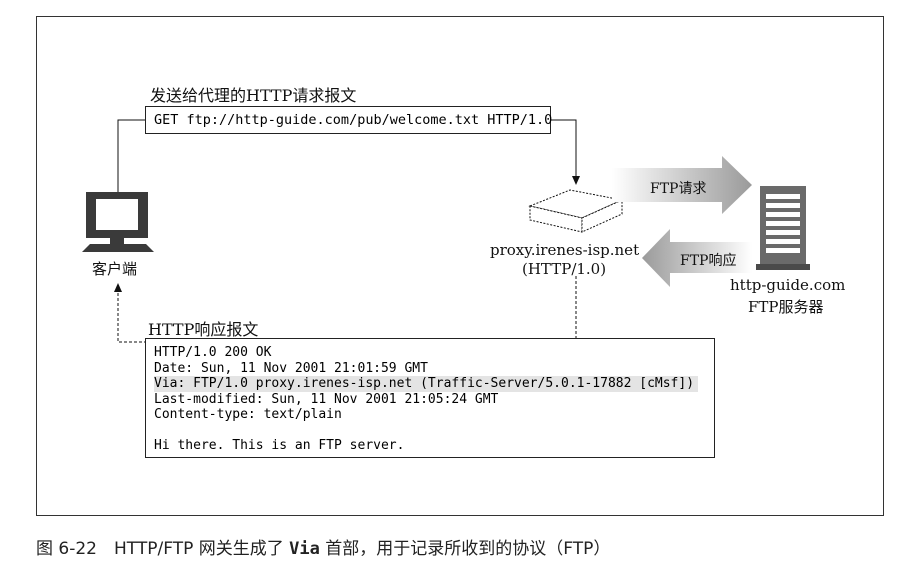 The width and height of the screenshot is (922, 573). Describe the element at coordinates (708, 261) in the screenshot. I see `ftp-response-label: FTP响应` at that location.